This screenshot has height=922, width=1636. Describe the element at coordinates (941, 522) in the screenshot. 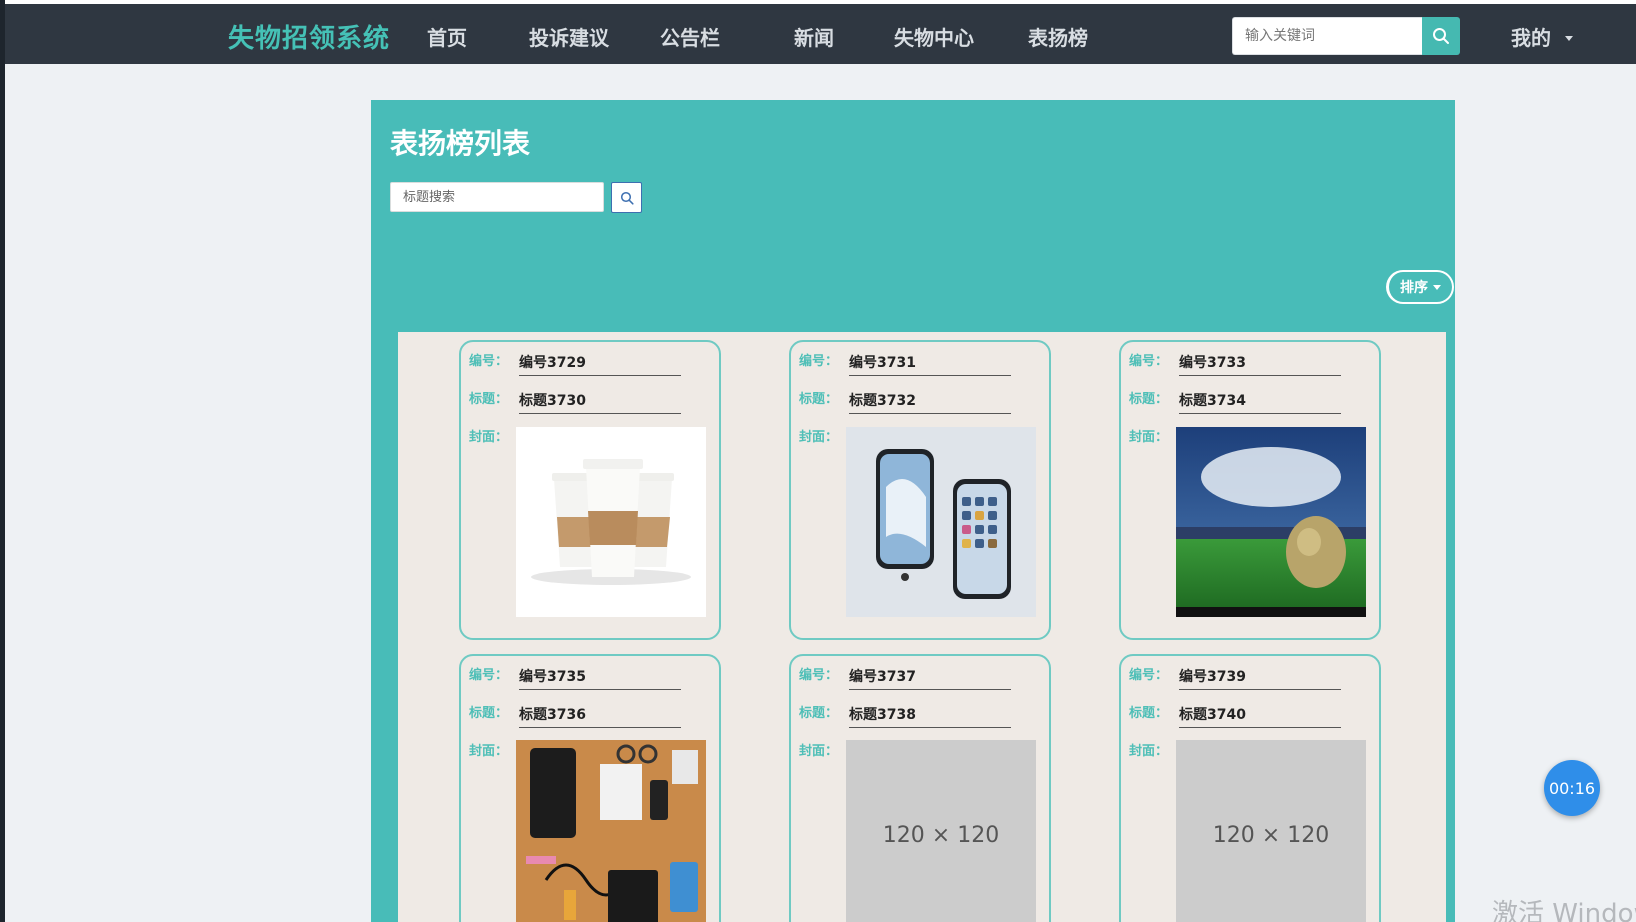

I see `cover-image-phones` at that location.